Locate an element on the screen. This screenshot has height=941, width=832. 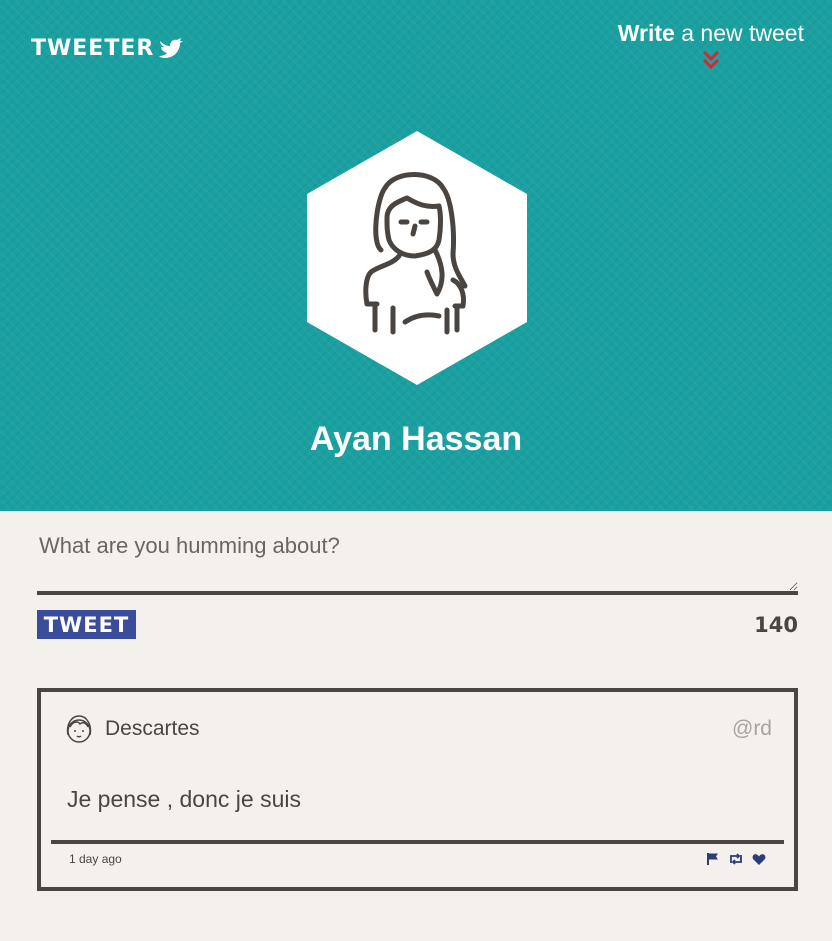
user-avatar-icon is located at coordinates (79, 729).